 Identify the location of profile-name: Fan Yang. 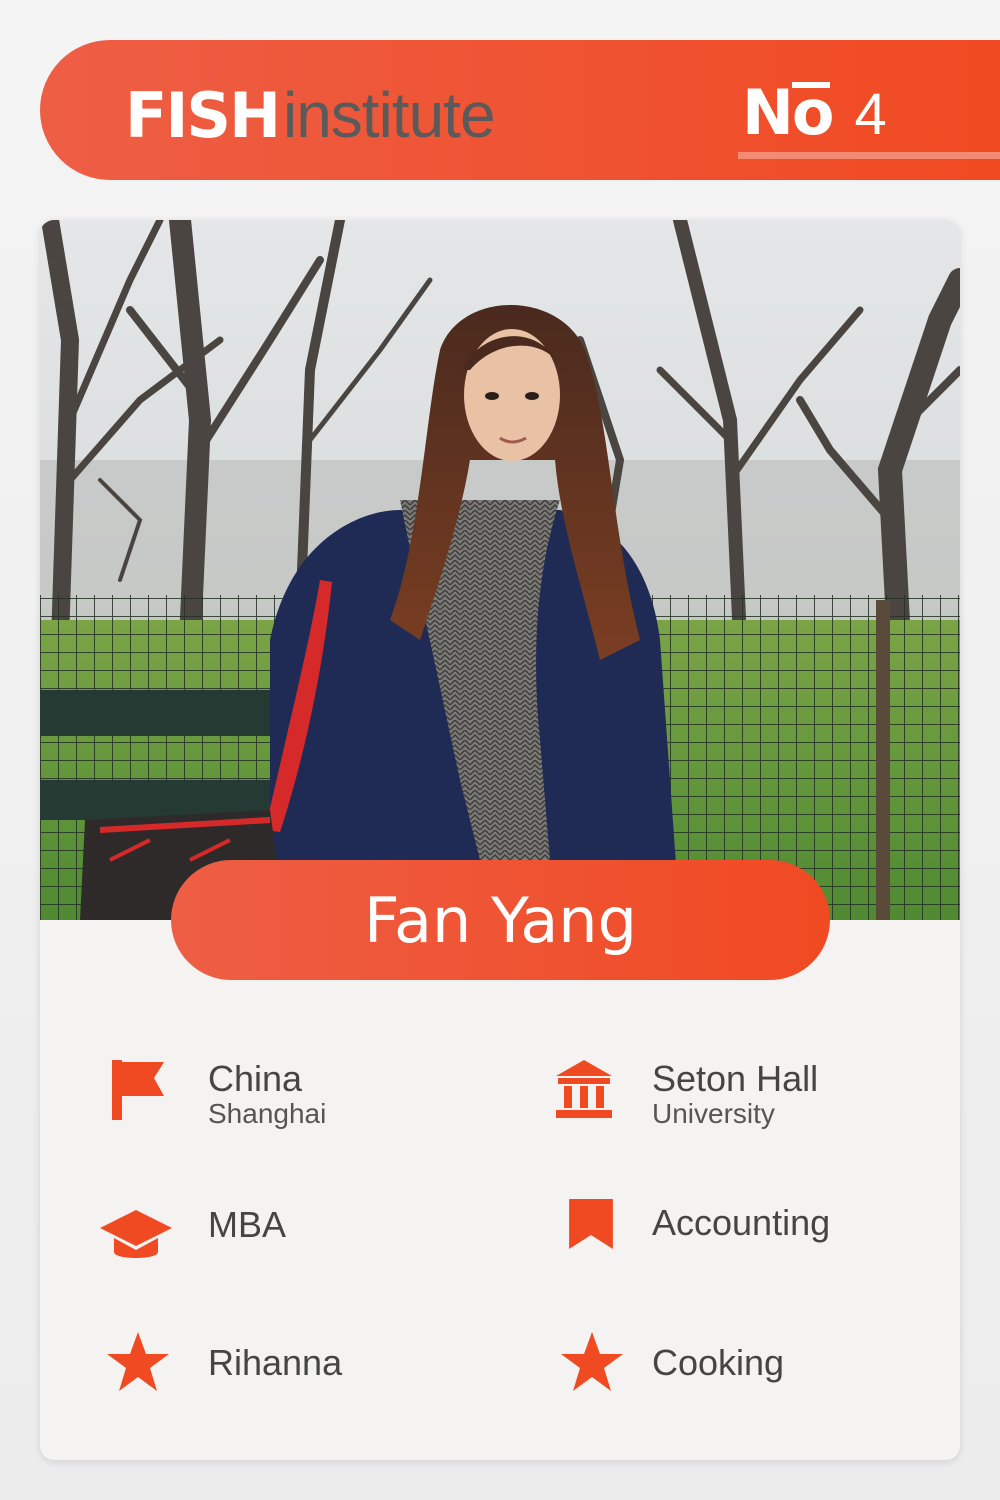
(500, 920).